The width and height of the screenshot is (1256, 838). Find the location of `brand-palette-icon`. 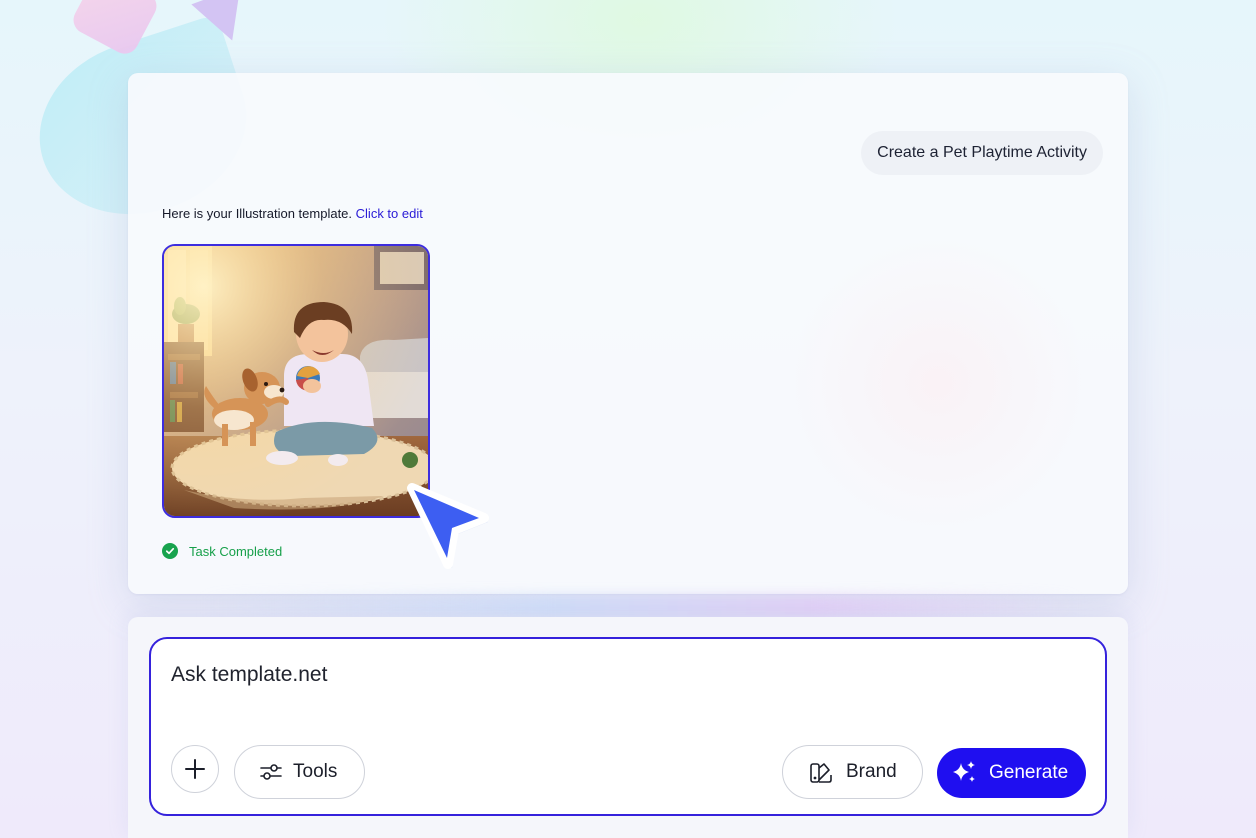

brand-palette-icon is located at coordinates (821, 773).